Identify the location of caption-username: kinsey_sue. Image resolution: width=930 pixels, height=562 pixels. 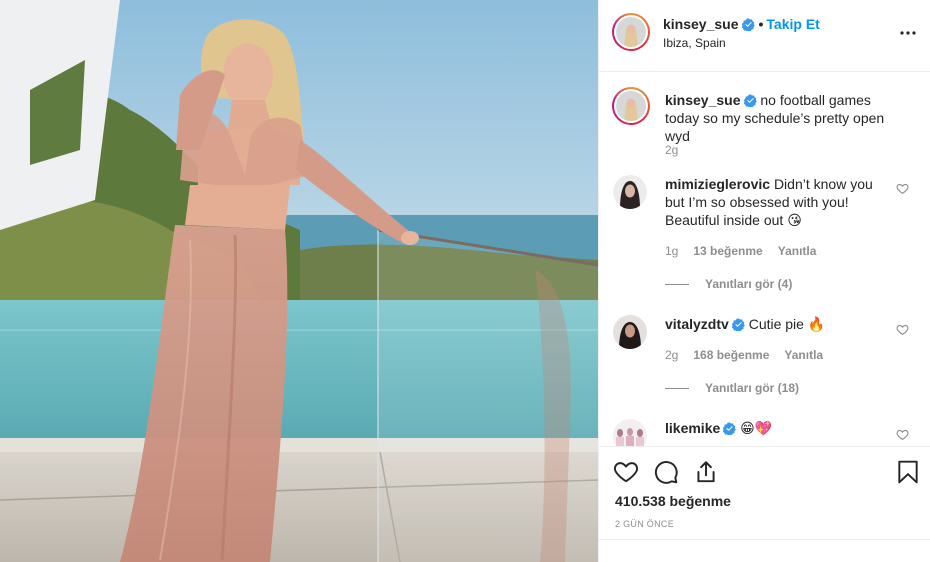
(703, 100).